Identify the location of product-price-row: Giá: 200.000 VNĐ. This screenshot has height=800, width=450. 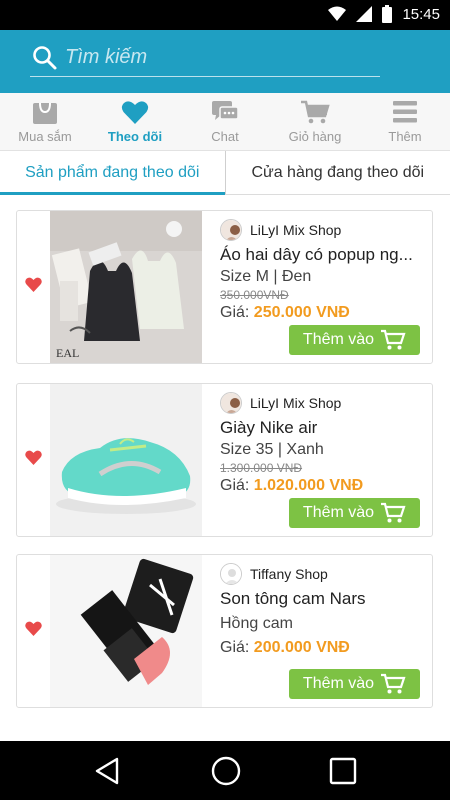
(322, 648).